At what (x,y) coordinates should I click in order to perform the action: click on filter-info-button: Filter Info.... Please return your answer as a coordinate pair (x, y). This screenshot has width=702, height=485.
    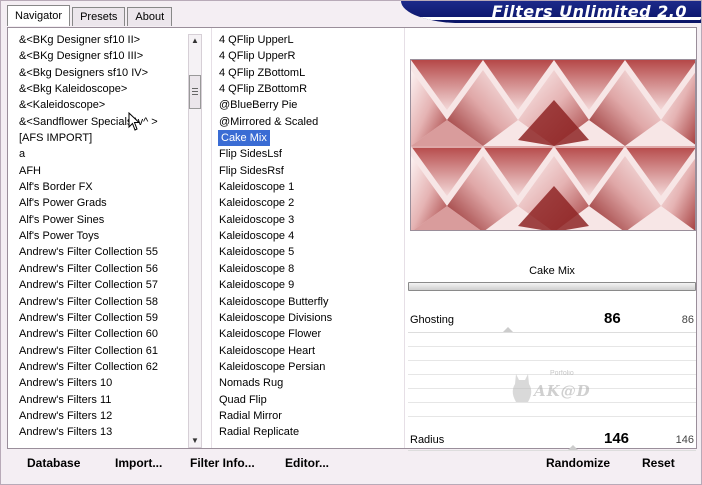
    Looking at the image, I should click on (222, 463).